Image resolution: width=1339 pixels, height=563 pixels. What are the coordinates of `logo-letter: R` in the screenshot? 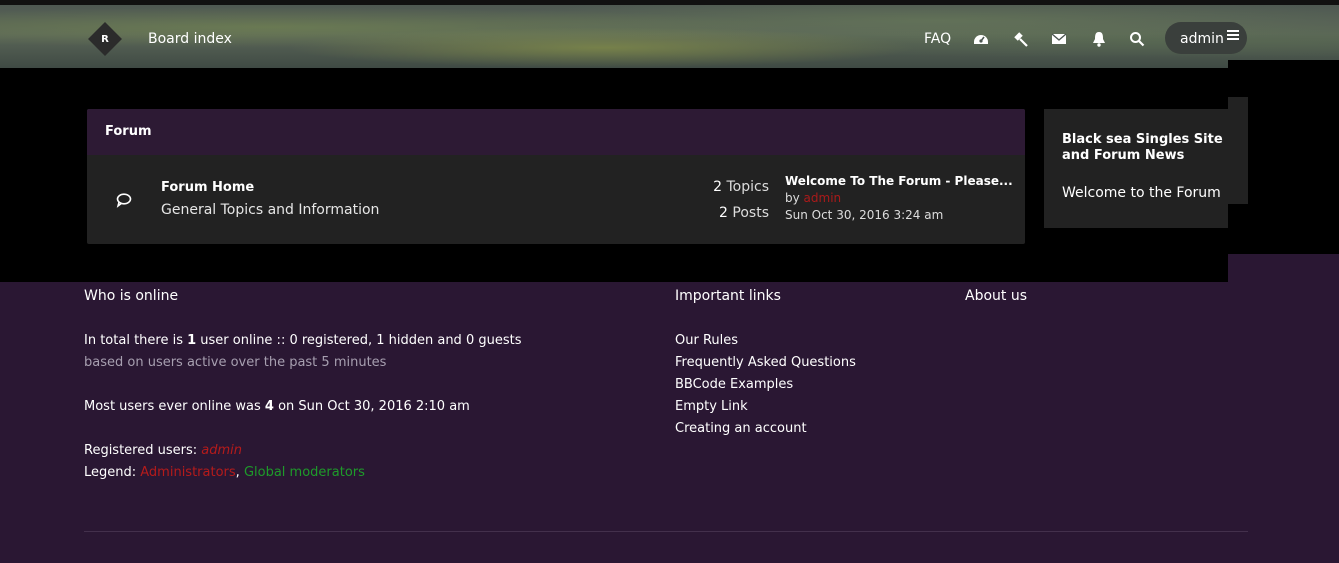 It's located at (105, 39).